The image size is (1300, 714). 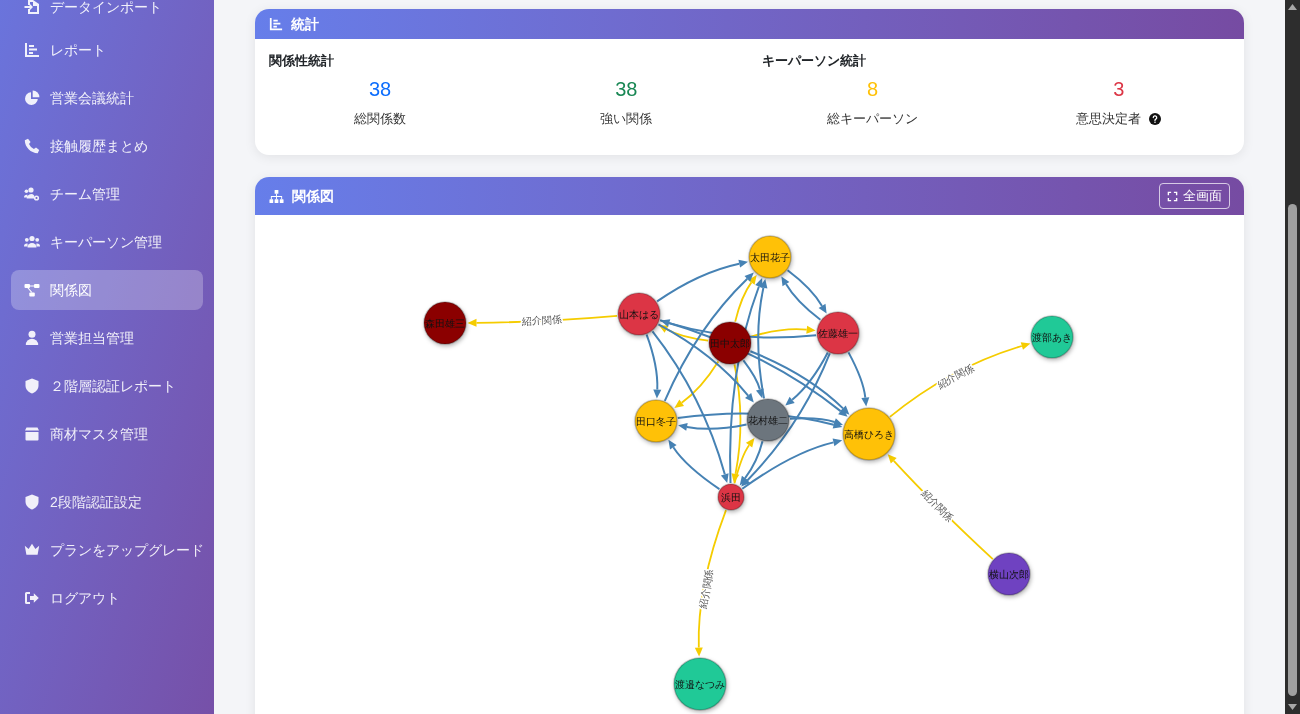 I want to click on node-label: 佐藤雄一, so click(x=838, y=333).